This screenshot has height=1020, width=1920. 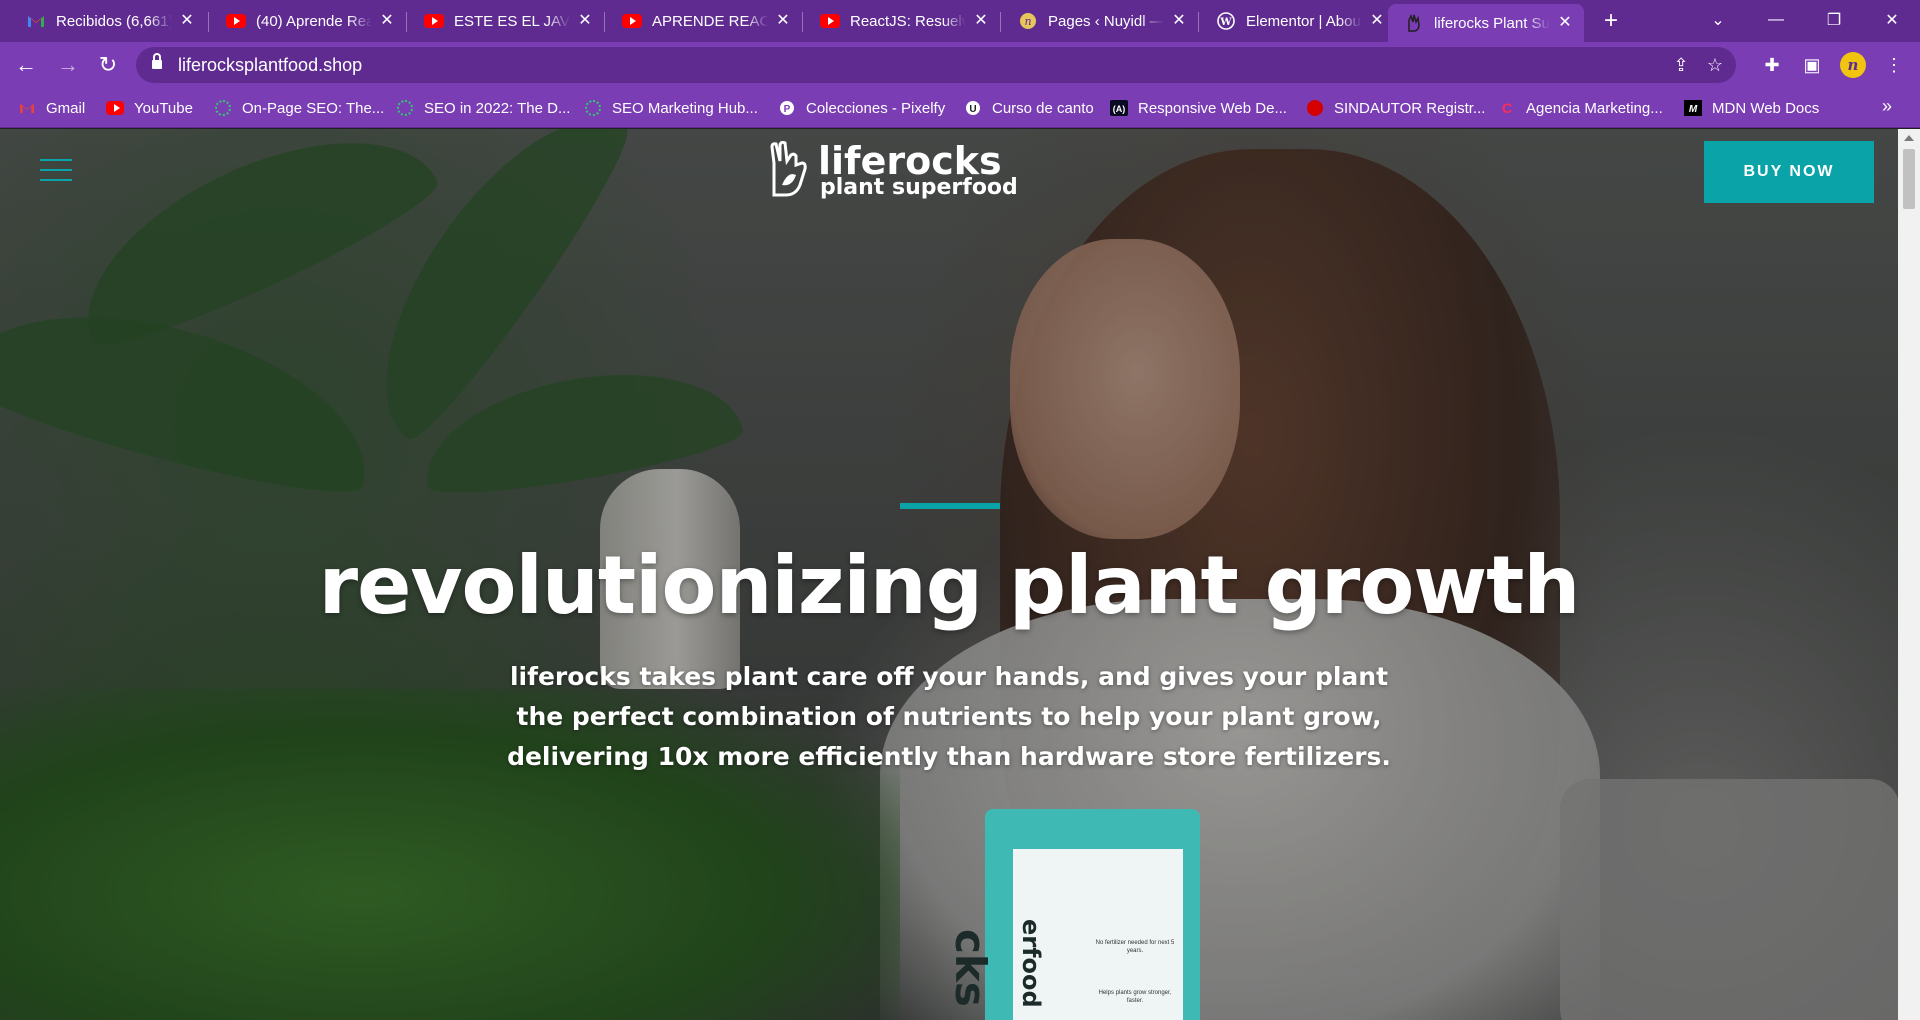 What do you see at coordinates (1909, 138) in the screenshot?
I see `scroll-up-icon` at bounding box center [1909, 138].